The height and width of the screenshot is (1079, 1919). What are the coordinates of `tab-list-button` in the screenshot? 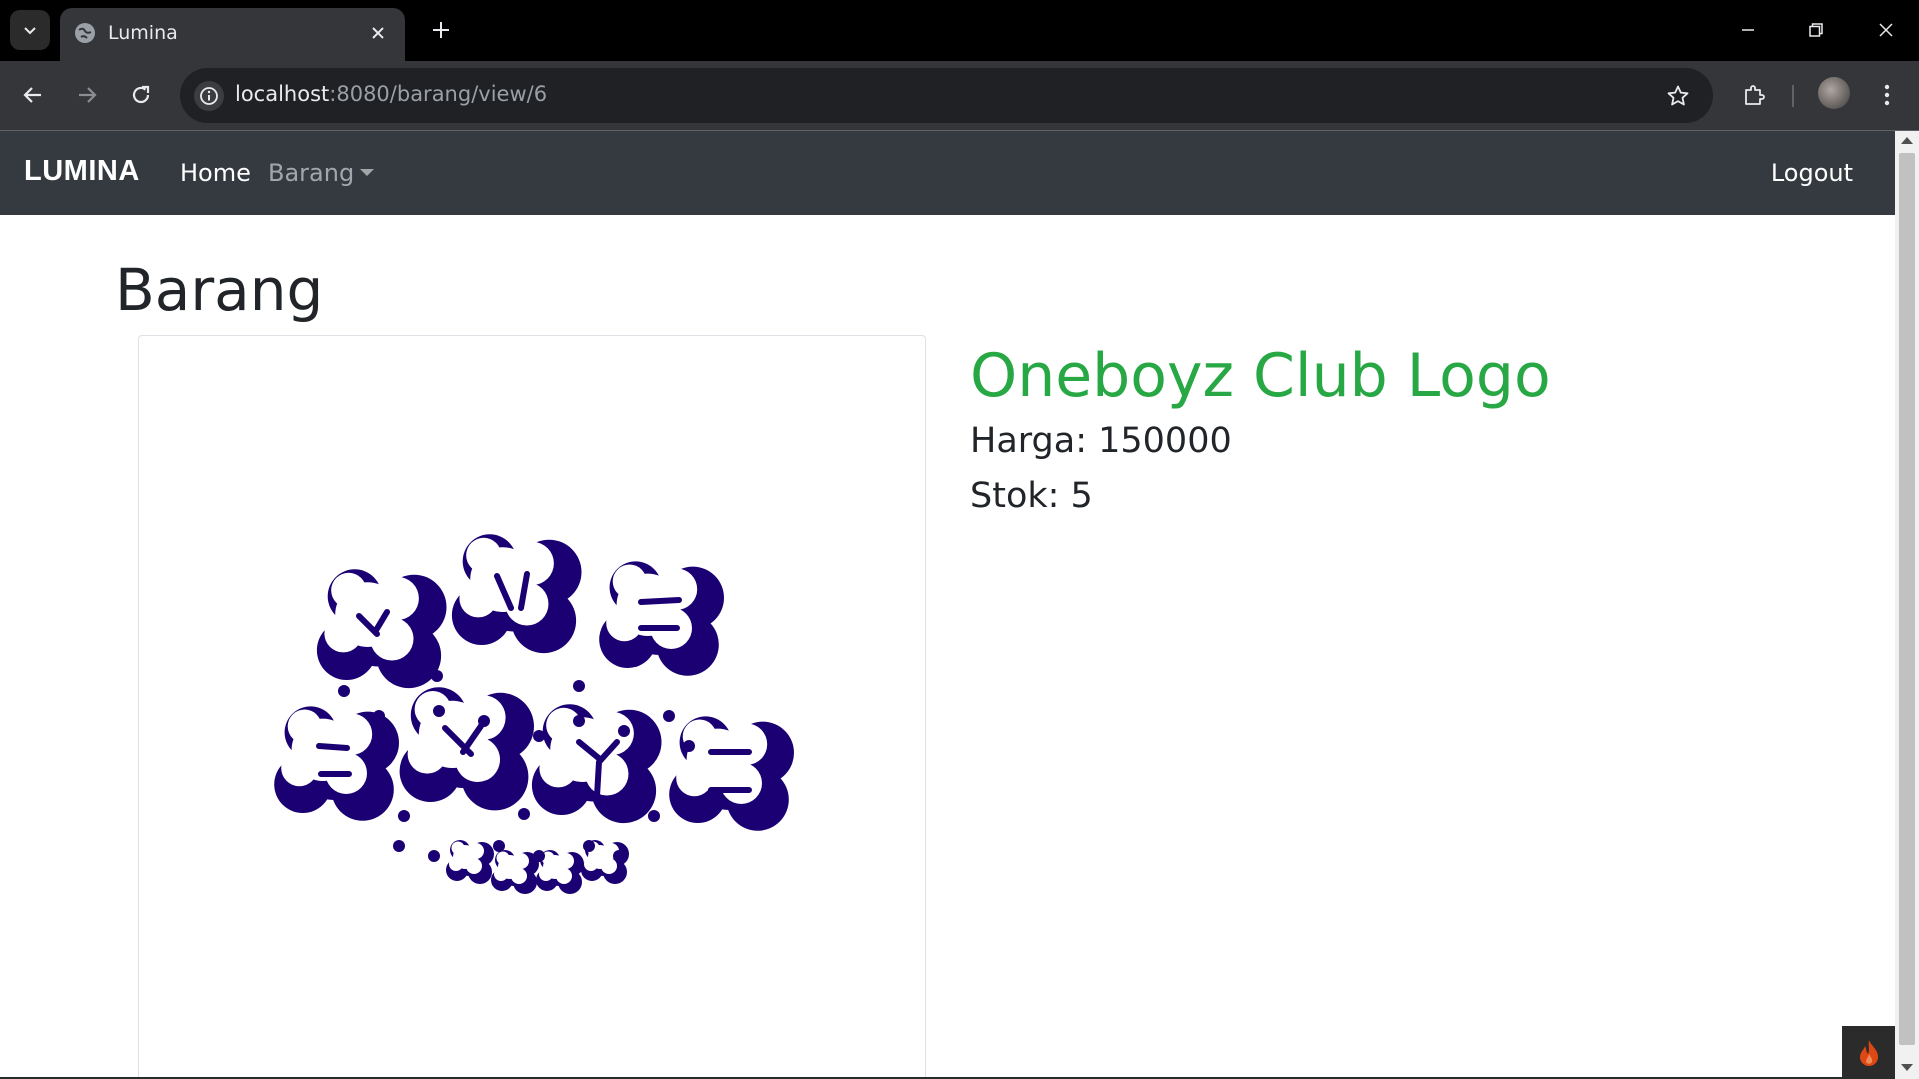 It's located at (30, 30).